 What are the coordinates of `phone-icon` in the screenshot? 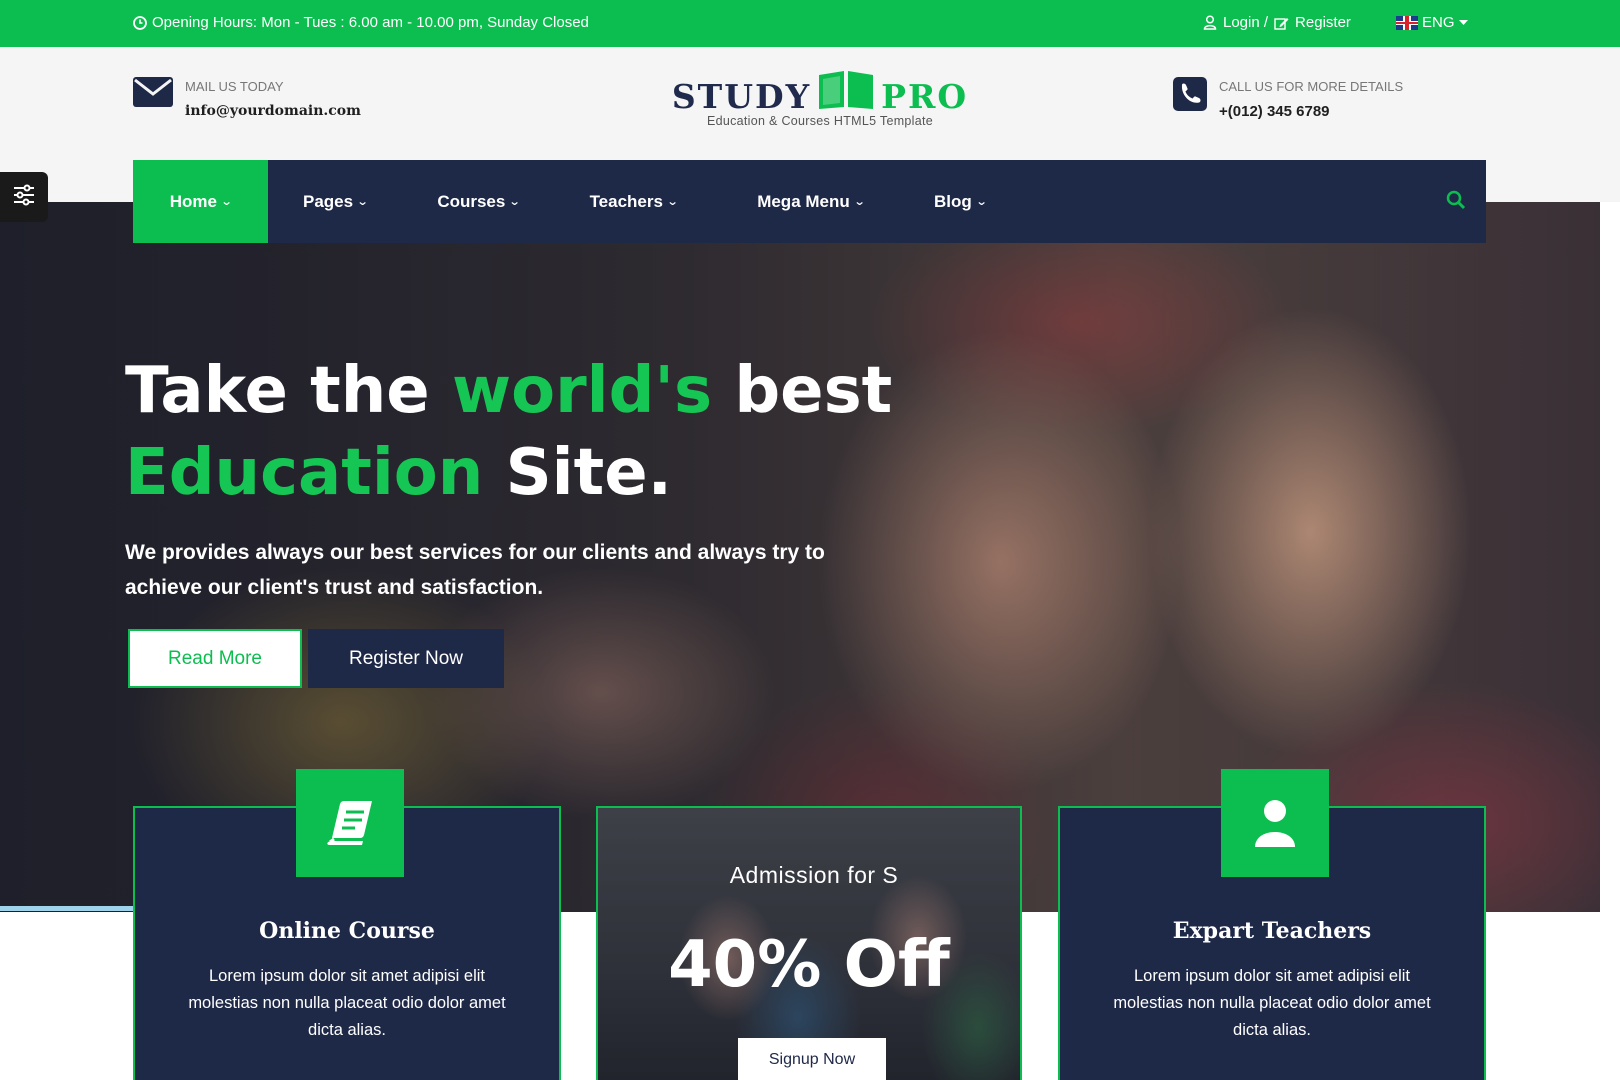 It's located at (1190, 96).